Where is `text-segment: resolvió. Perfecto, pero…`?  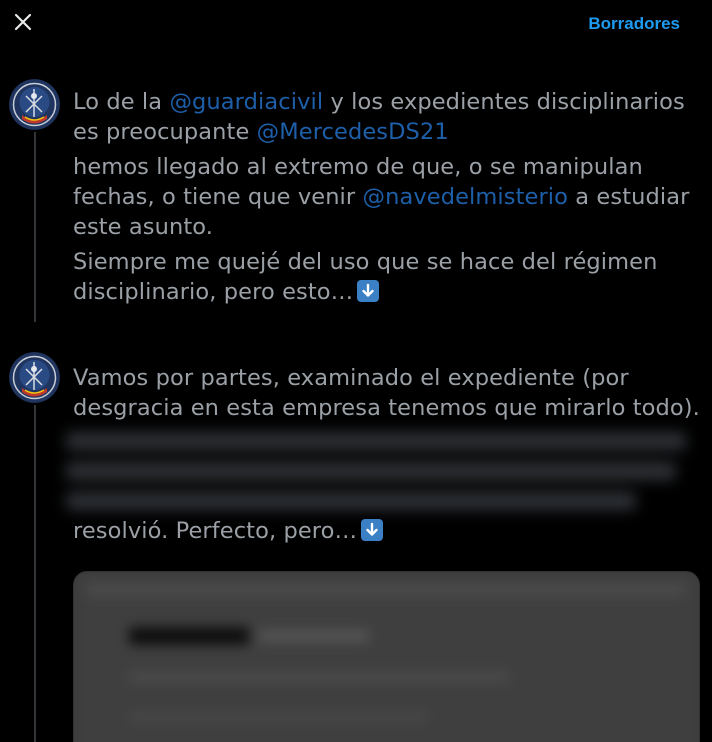
text-segment: resolvió. Perfecto, pero… is located at coordinates (215, 531).